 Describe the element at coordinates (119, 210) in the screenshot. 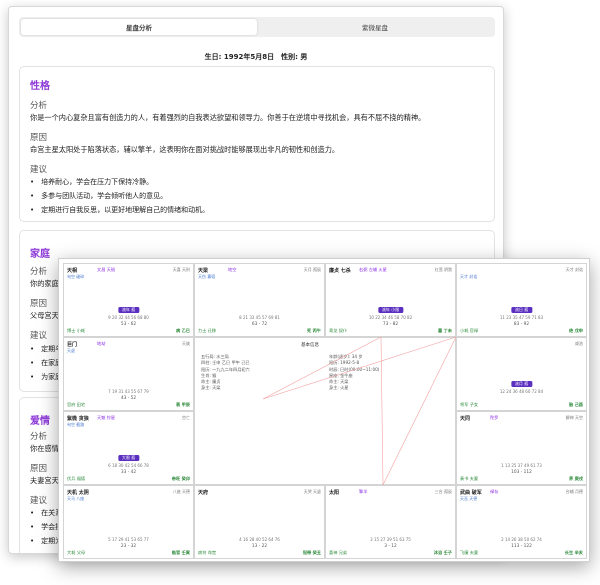

I see `suggestion-item: 定期进行自我反思，以更好地理解自己的情绪和动机。` at that location.